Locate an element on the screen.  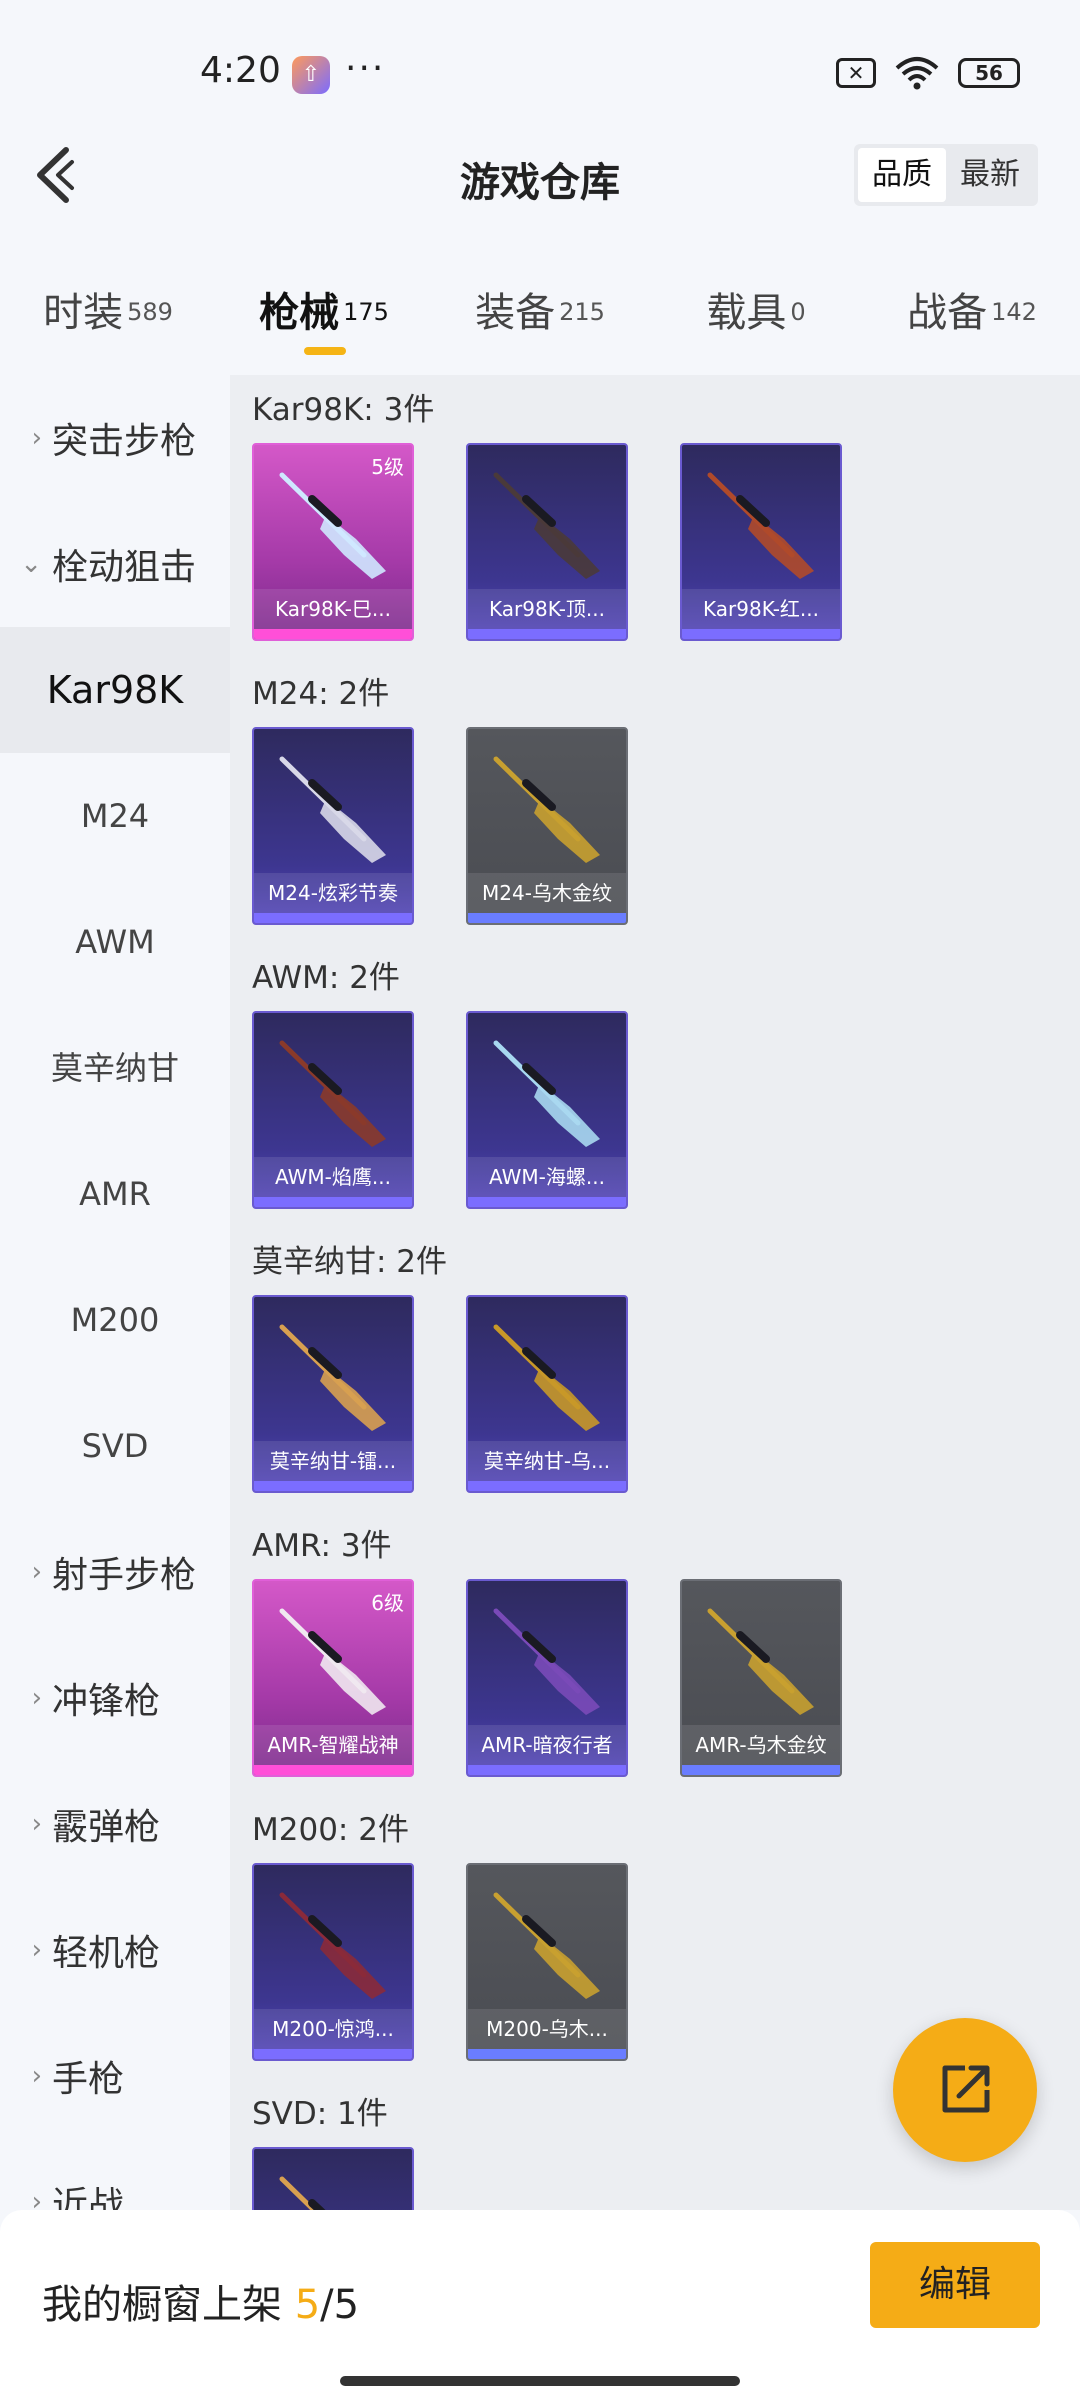
wifi-icon is located at coordinates (917, 73).